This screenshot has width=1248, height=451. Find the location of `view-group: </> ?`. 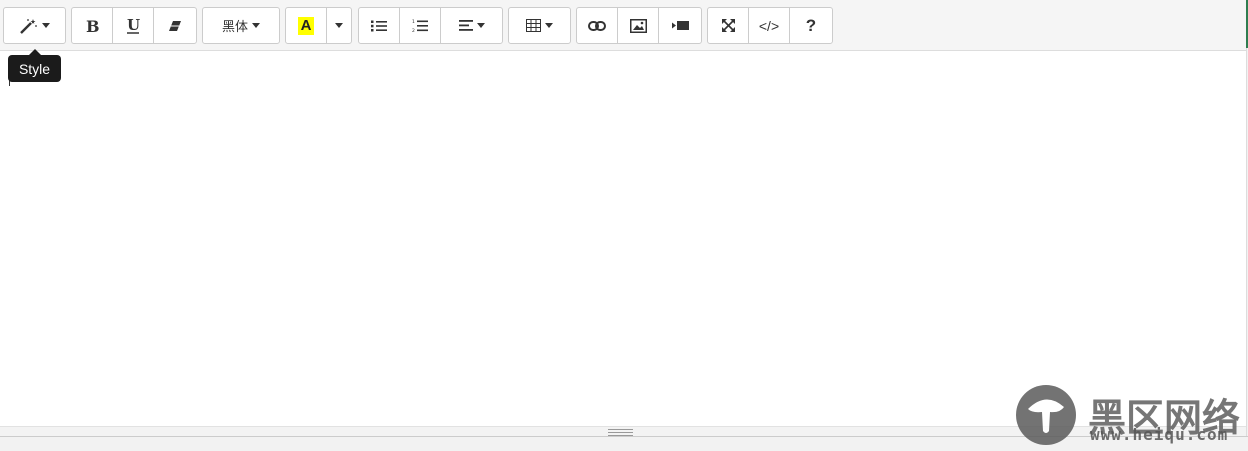

view-group: </> ? is located at coordinates (770, 25).